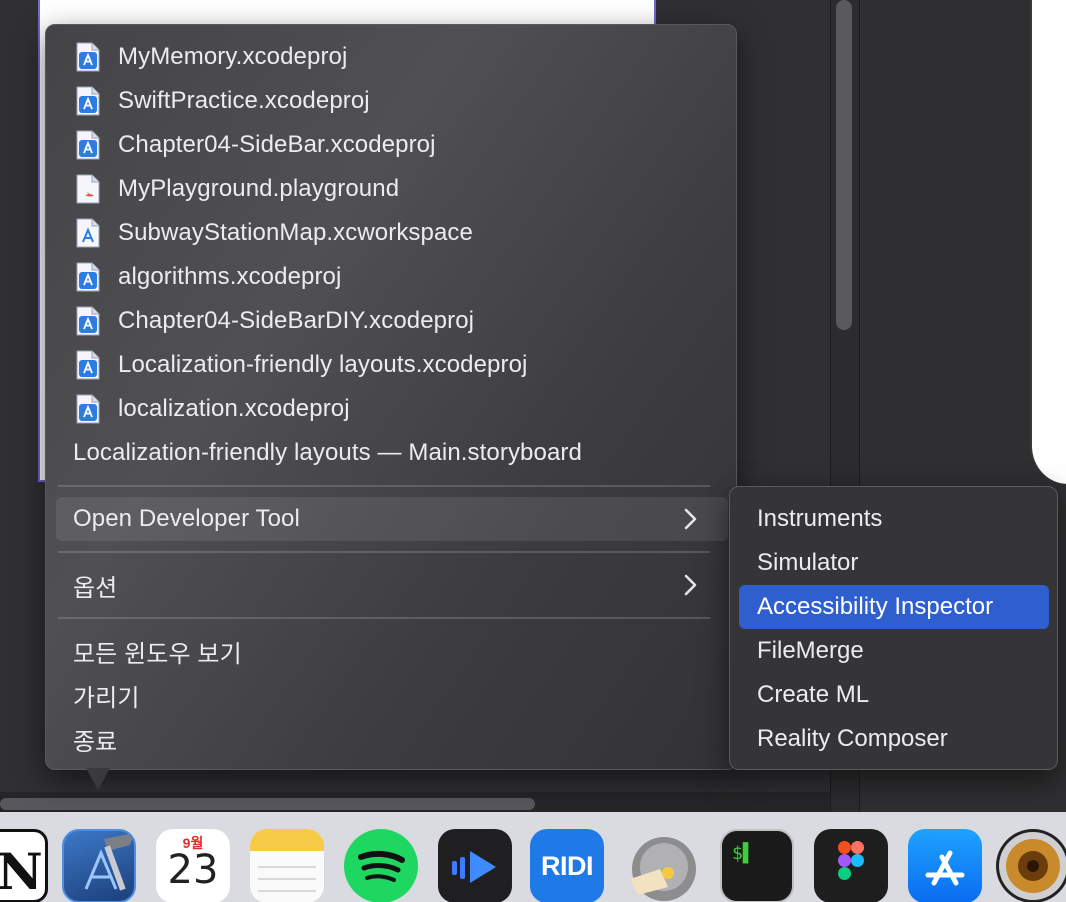 This screenshot has width=1066, height=902. What do you see at coordinates (813, 694) in the screenshot?
I see `submenu-item-label: Create ML` at bounding box center [813, 694].